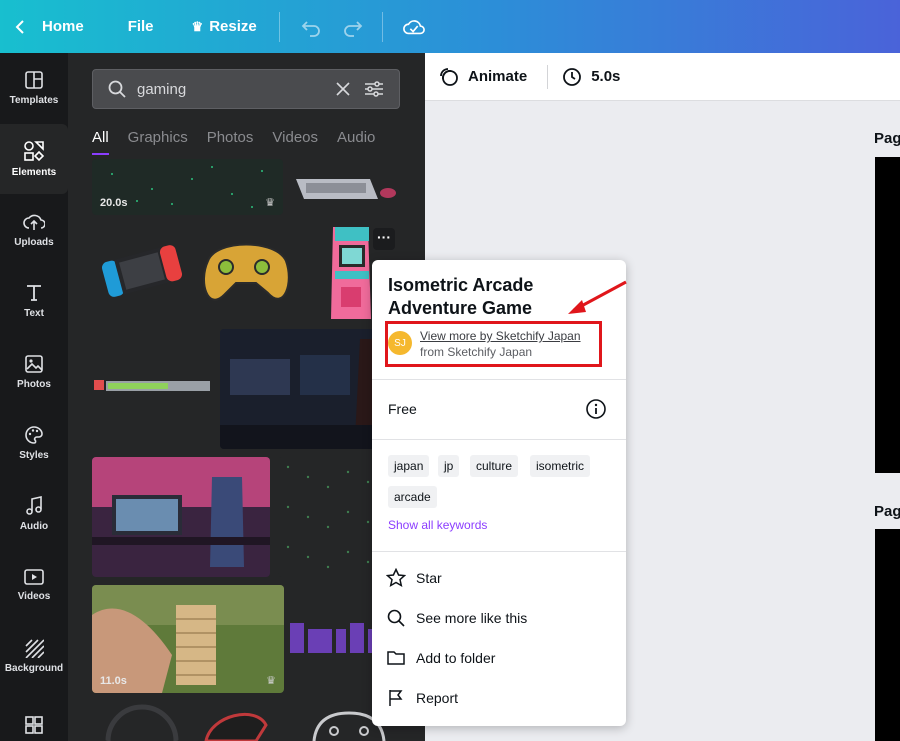 This screenshot has width=900, height=741. I want to click on rail-item-apps, so click(34, 716).